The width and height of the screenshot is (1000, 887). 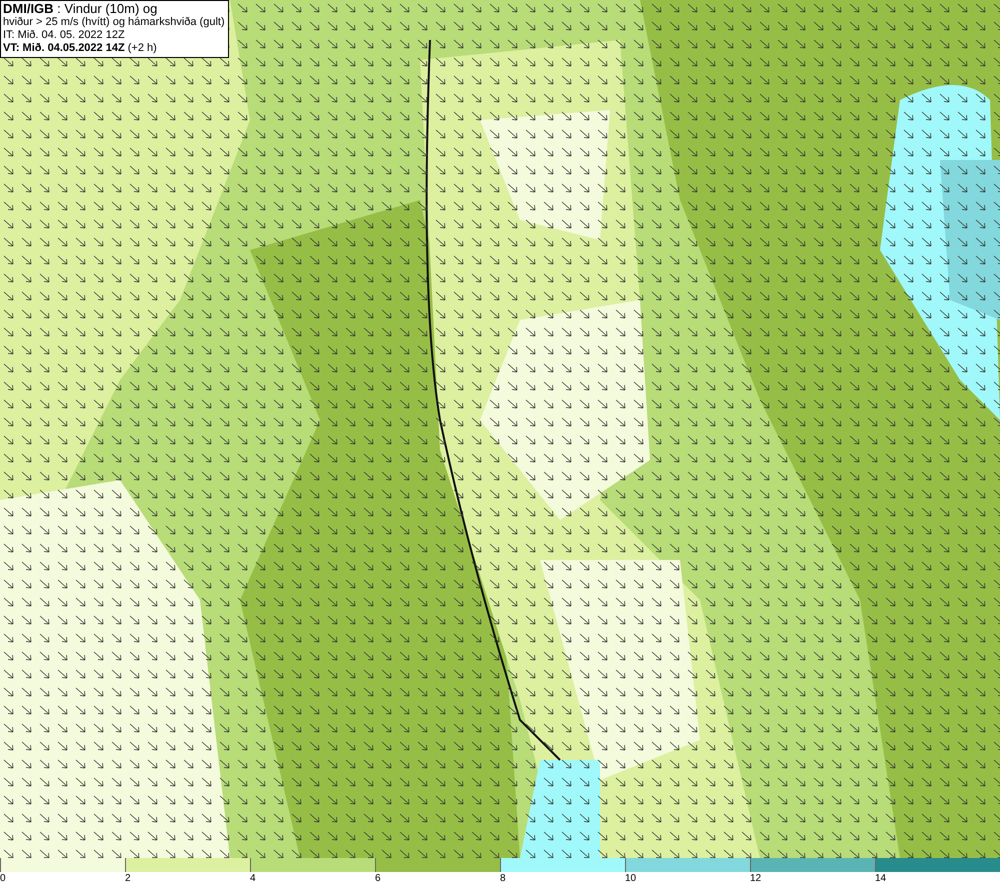 What do you see at coordinates (503, 879) in the screenshot?
I see `legend-label: 8` at bounding box center [503, 879].